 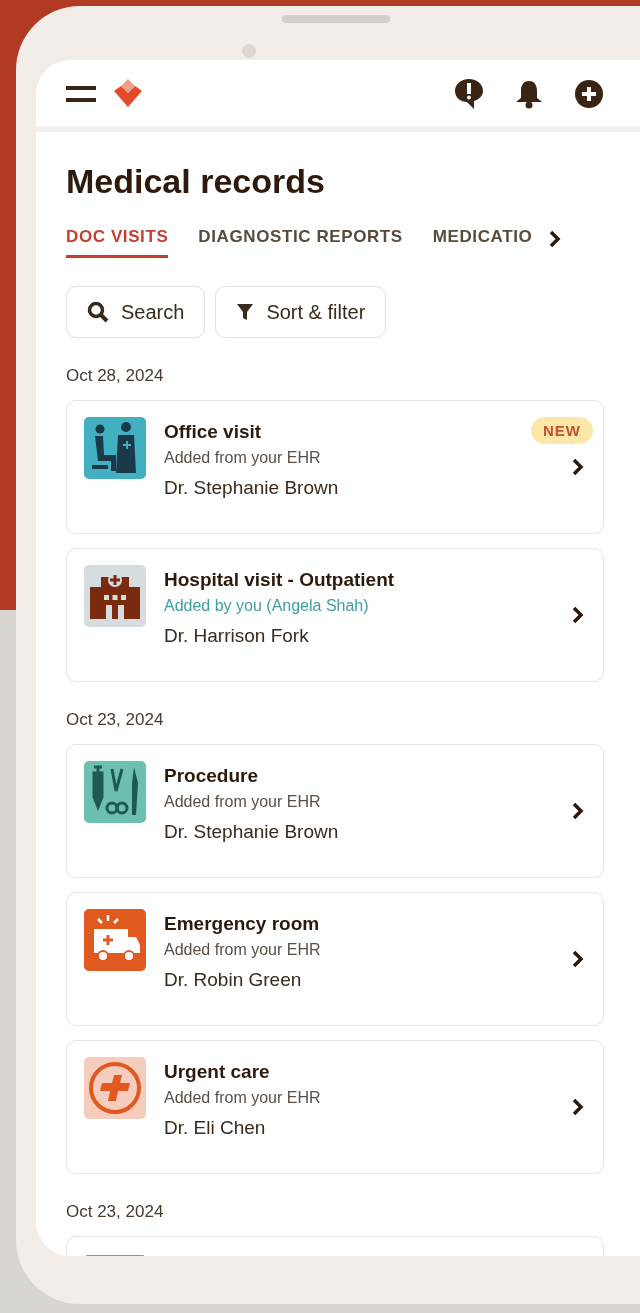 I want to click on search-button: Search, so click(x=136, y=312).